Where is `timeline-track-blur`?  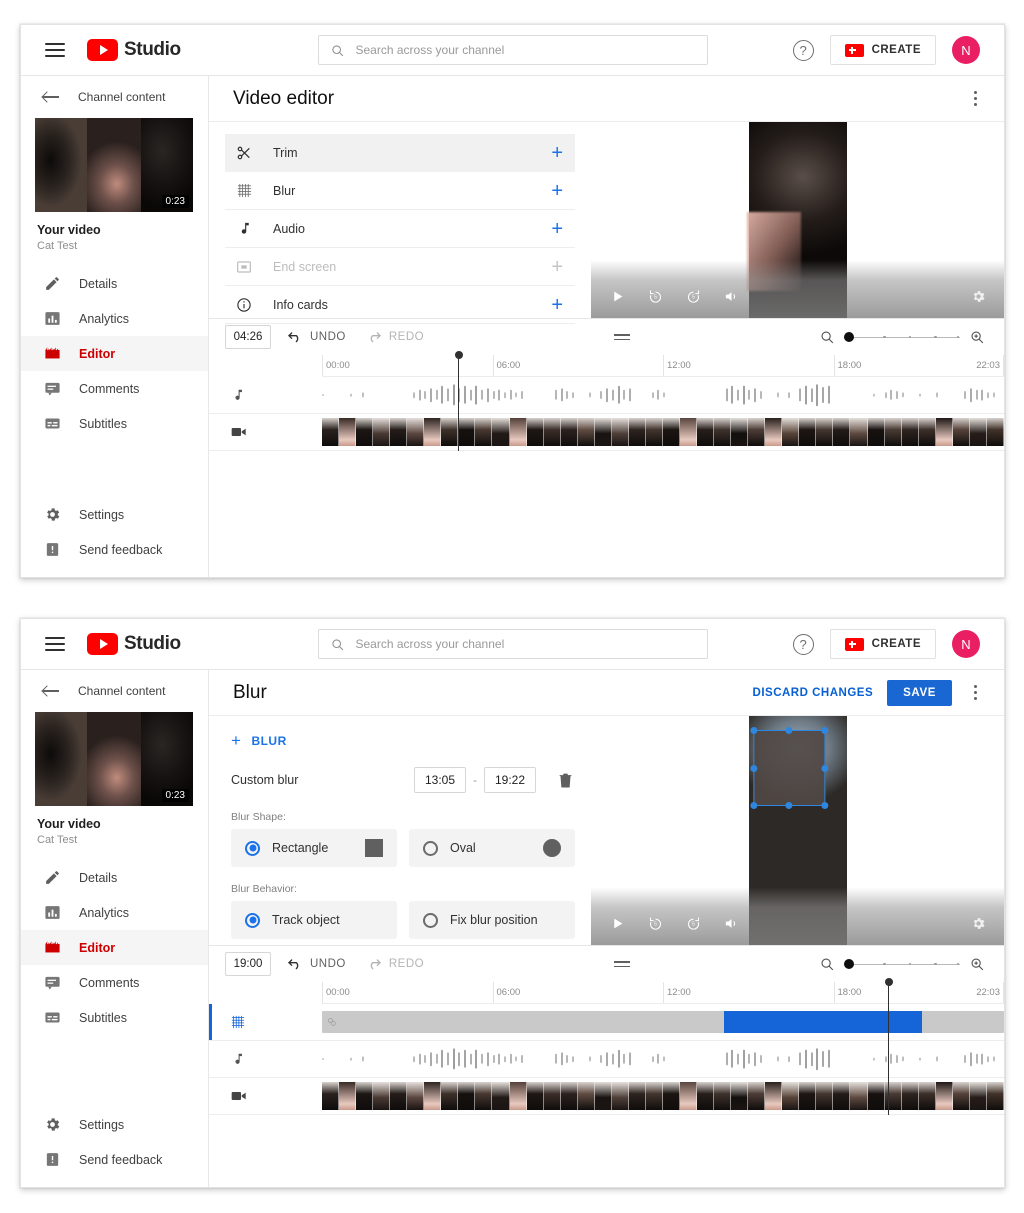
timeline-track-blur is located at coordinates (606, 1022).